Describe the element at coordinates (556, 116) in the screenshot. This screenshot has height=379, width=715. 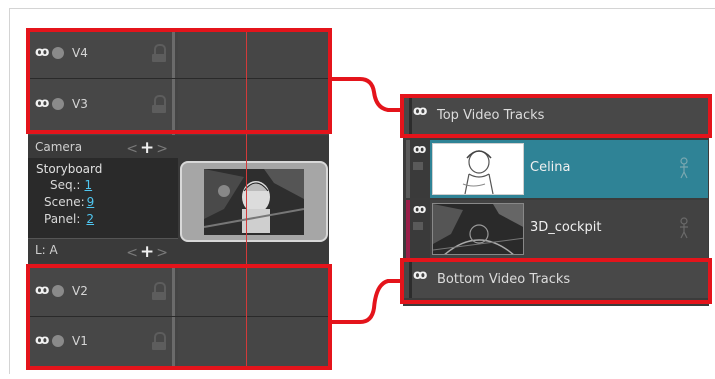
I see `top-group-highlight` at that location.